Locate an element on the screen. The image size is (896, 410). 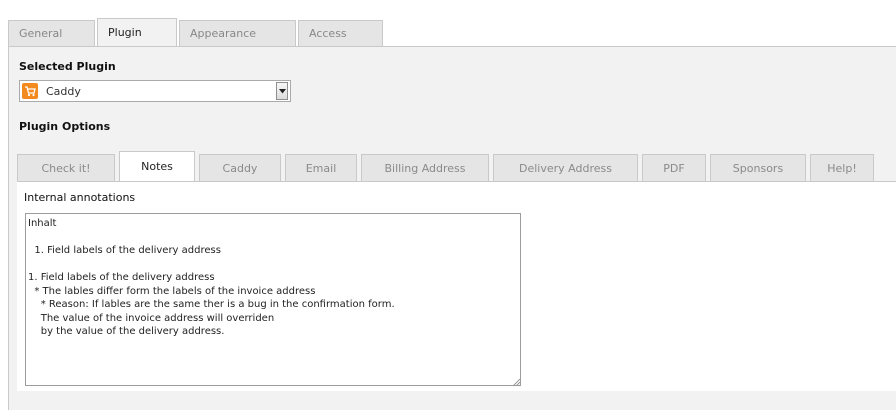
top-tab-bar: General Plugin Appearance Access is located at coordinates (196, 32).